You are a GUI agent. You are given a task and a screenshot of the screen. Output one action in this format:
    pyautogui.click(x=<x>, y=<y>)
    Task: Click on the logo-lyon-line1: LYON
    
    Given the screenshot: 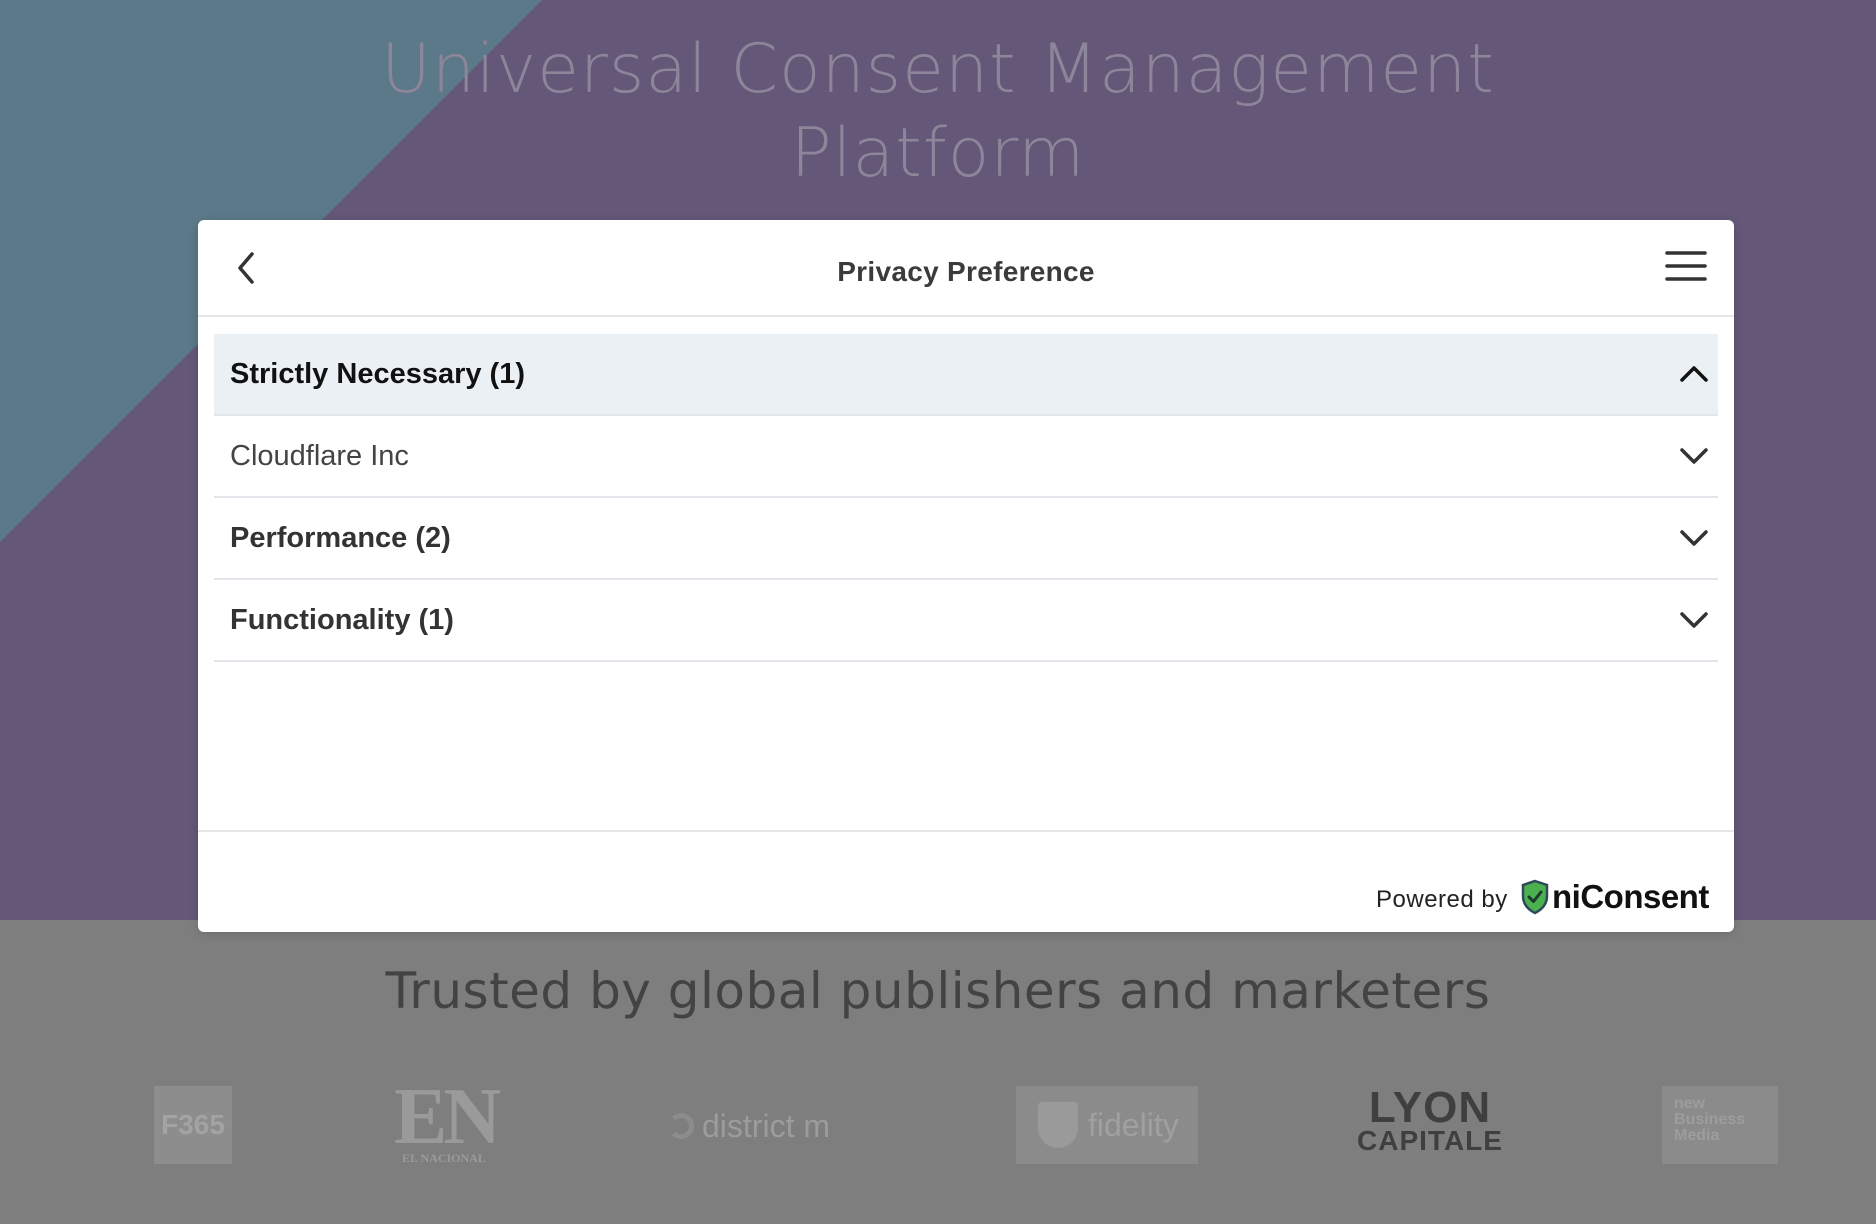 What is the action you would take?
    pyautogui.click(x=1430, y=1107)
    